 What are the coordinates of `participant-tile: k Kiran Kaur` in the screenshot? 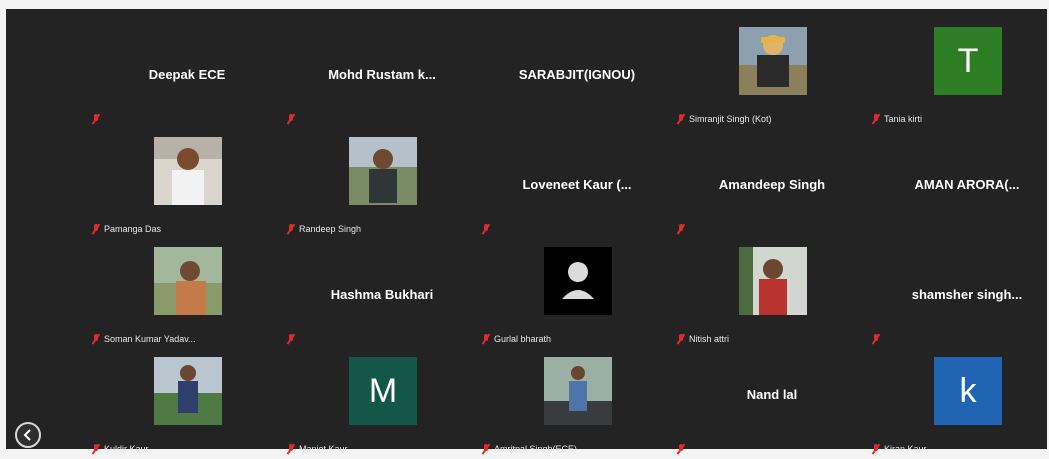 It's located at (960, 408).